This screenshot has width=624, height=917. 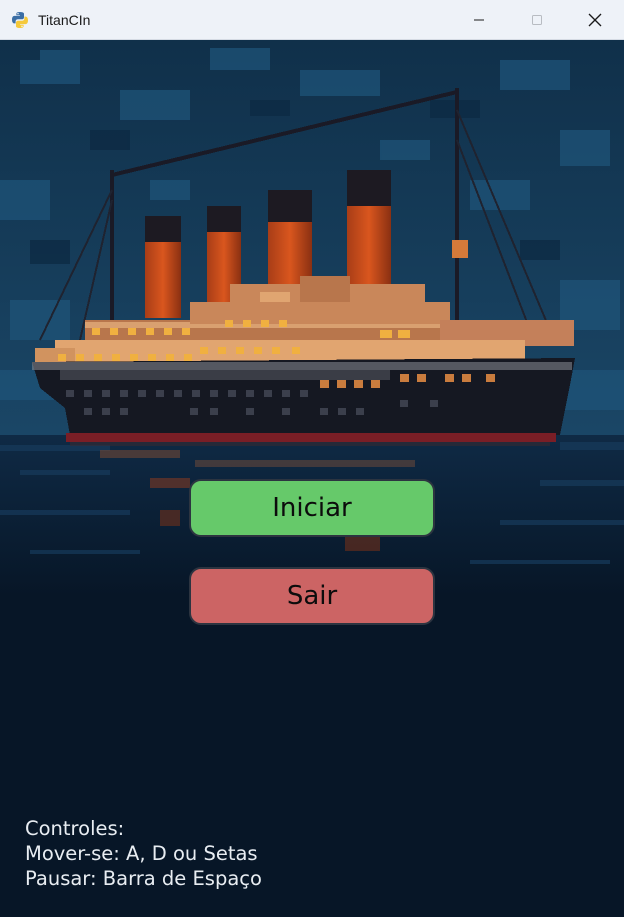 I want to click on close-icon, so click(x=595, y=20).